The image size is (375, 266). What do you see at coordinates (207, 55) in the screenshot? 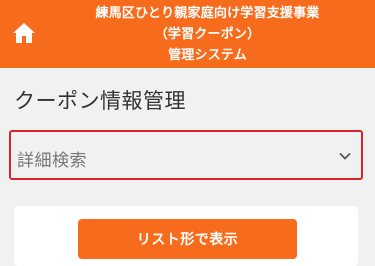
I see `app-title-line-3: 管理システム` at bounding box center [207, 55].